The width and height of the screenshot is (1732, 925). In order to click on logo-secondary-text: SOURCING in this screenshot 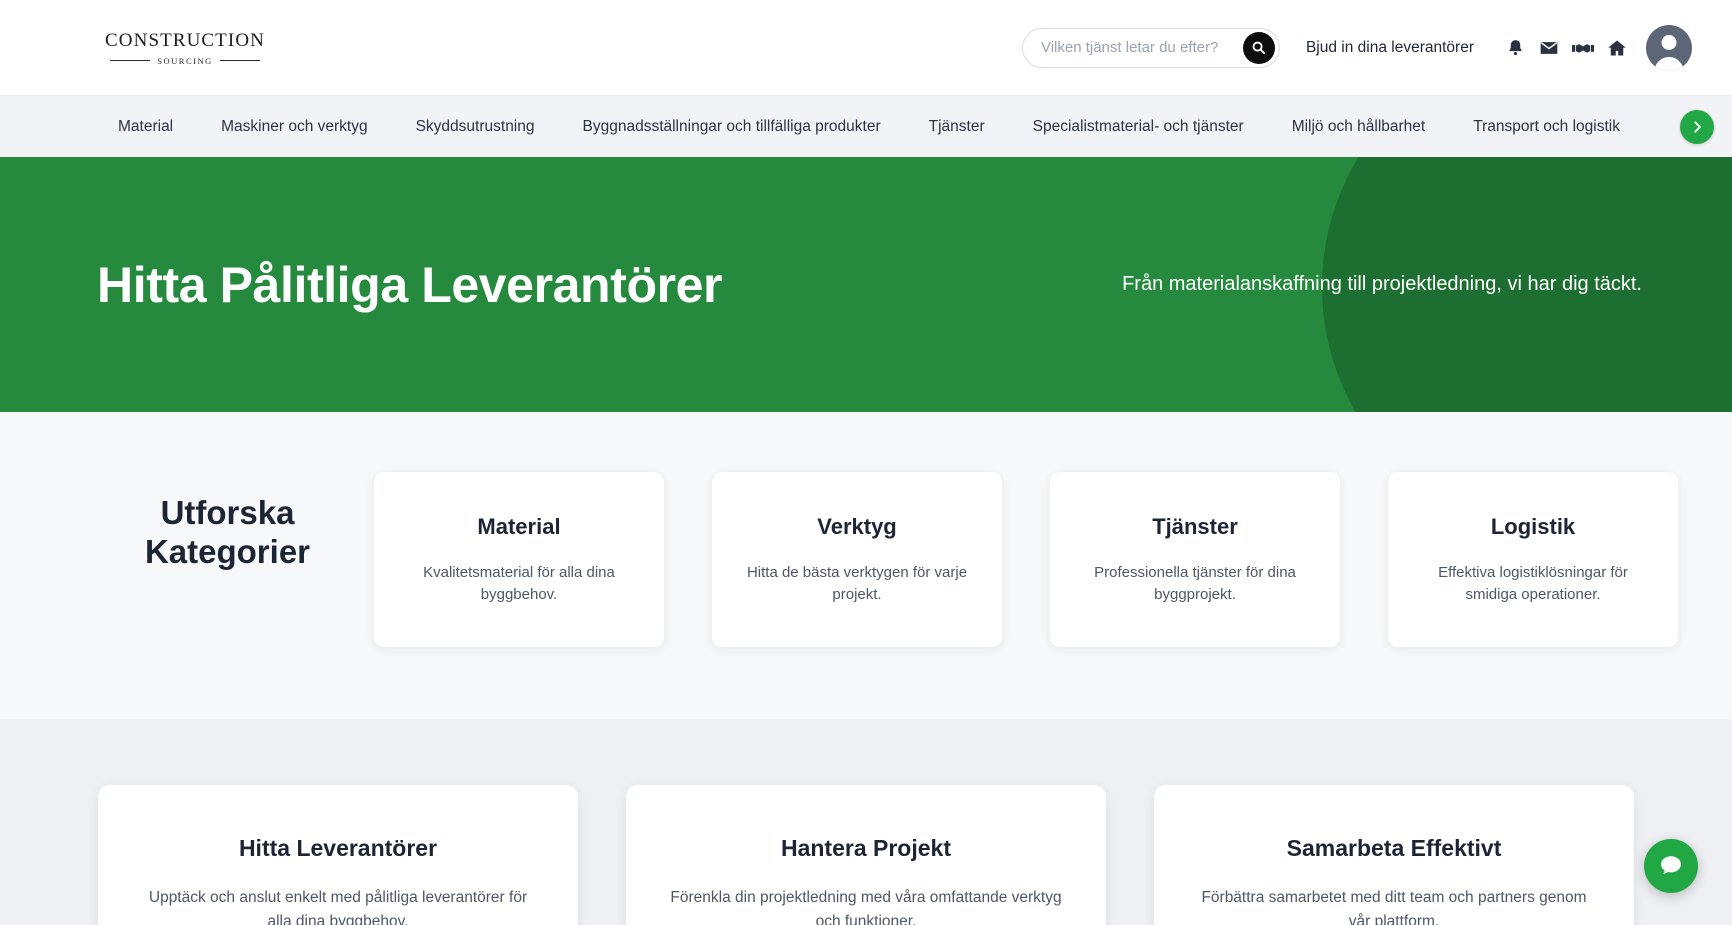, I will do `click(185, 60)`.